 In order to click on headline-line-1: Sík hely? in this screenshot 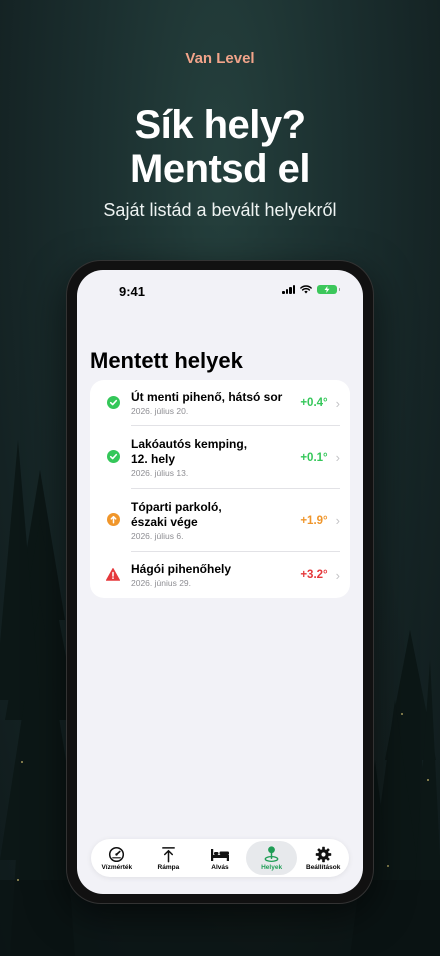, I will do `click(220, 125)`.